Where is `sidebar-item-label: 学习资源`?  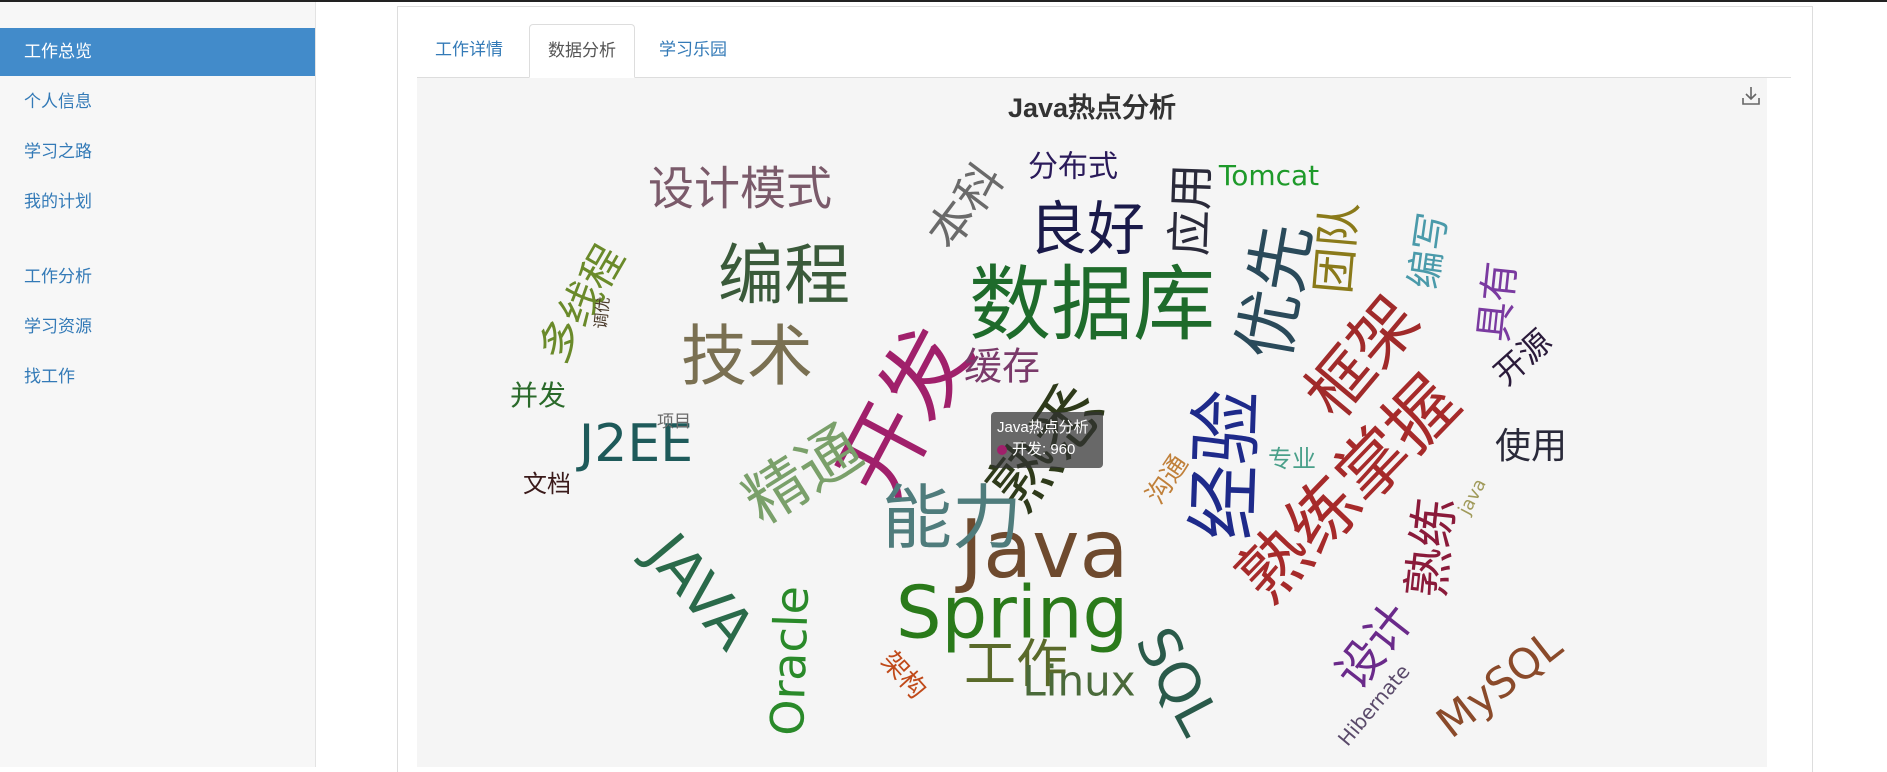 sidebar-item-label: 学习资源 is located at coordinates (58, 326).